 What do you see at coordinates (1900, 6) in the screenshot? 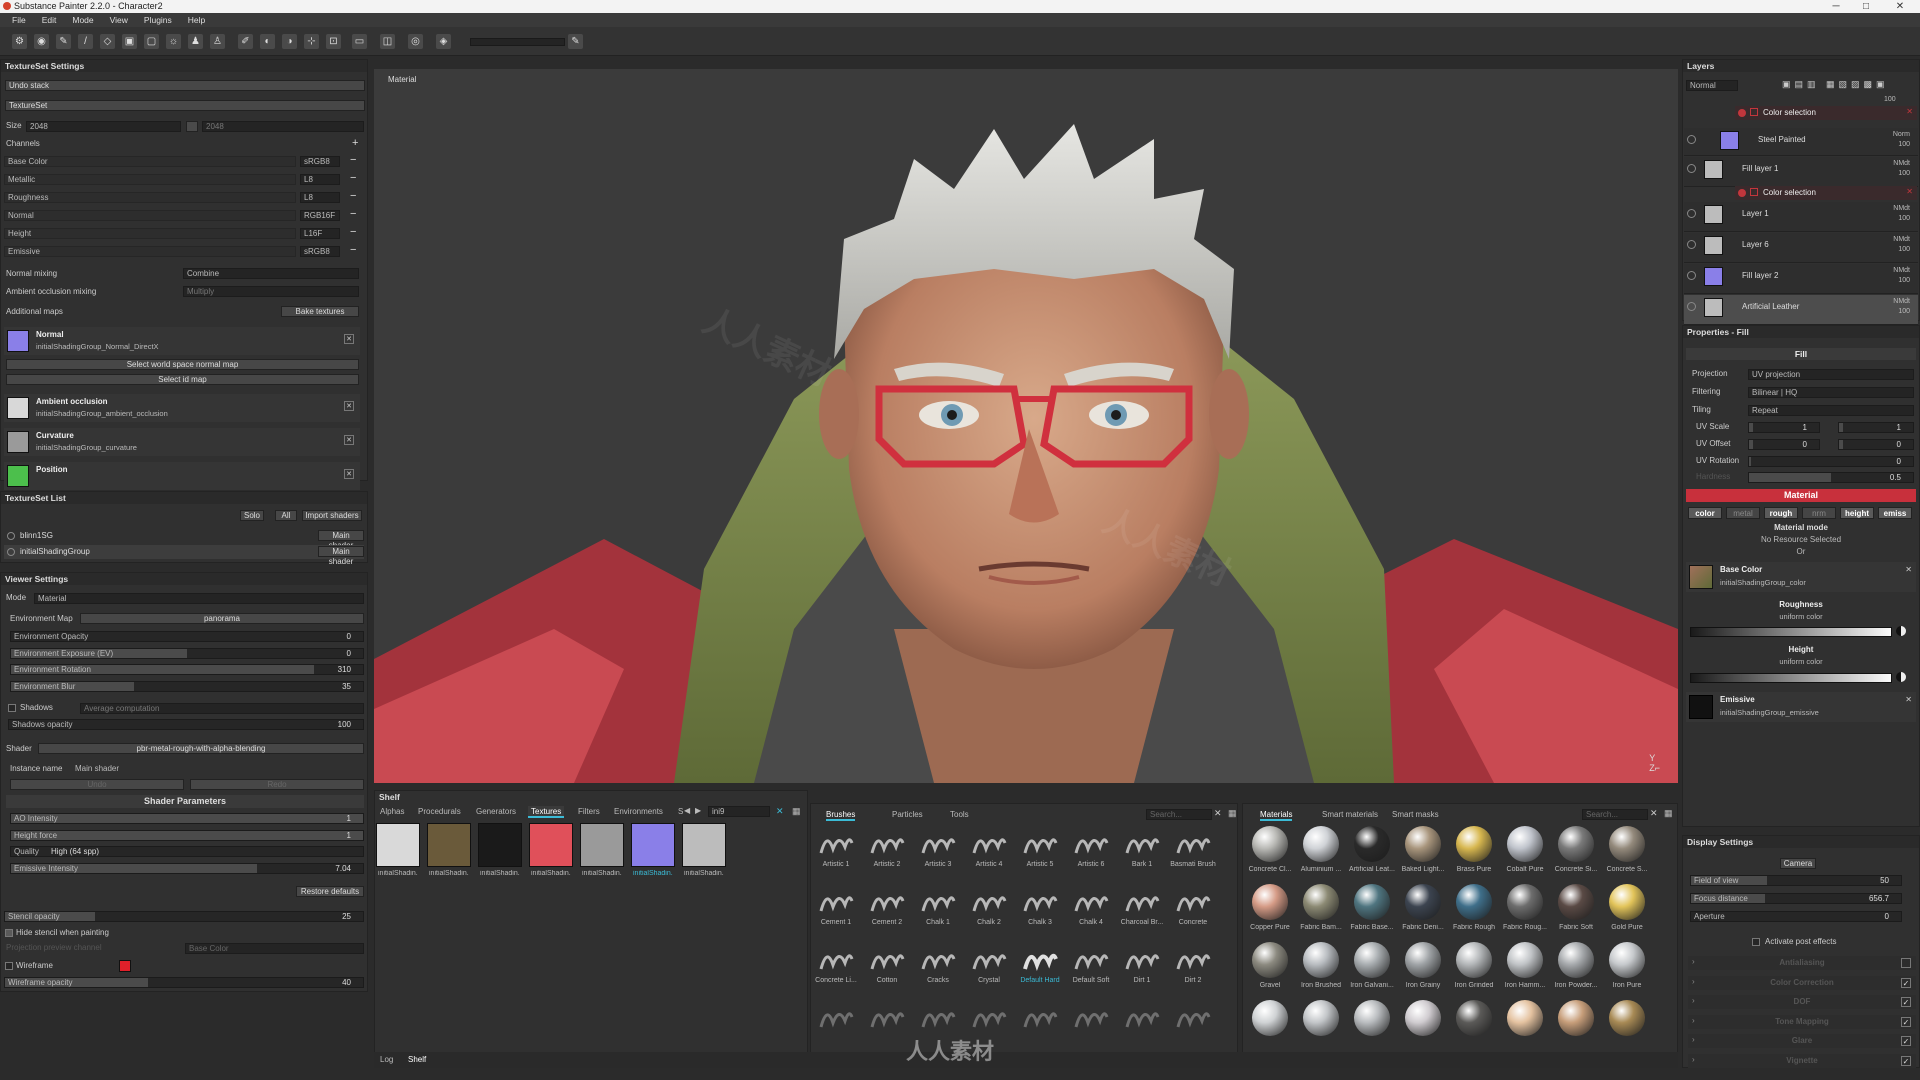
I see `close-icon: ✕` at bounding box center [1900, 6].